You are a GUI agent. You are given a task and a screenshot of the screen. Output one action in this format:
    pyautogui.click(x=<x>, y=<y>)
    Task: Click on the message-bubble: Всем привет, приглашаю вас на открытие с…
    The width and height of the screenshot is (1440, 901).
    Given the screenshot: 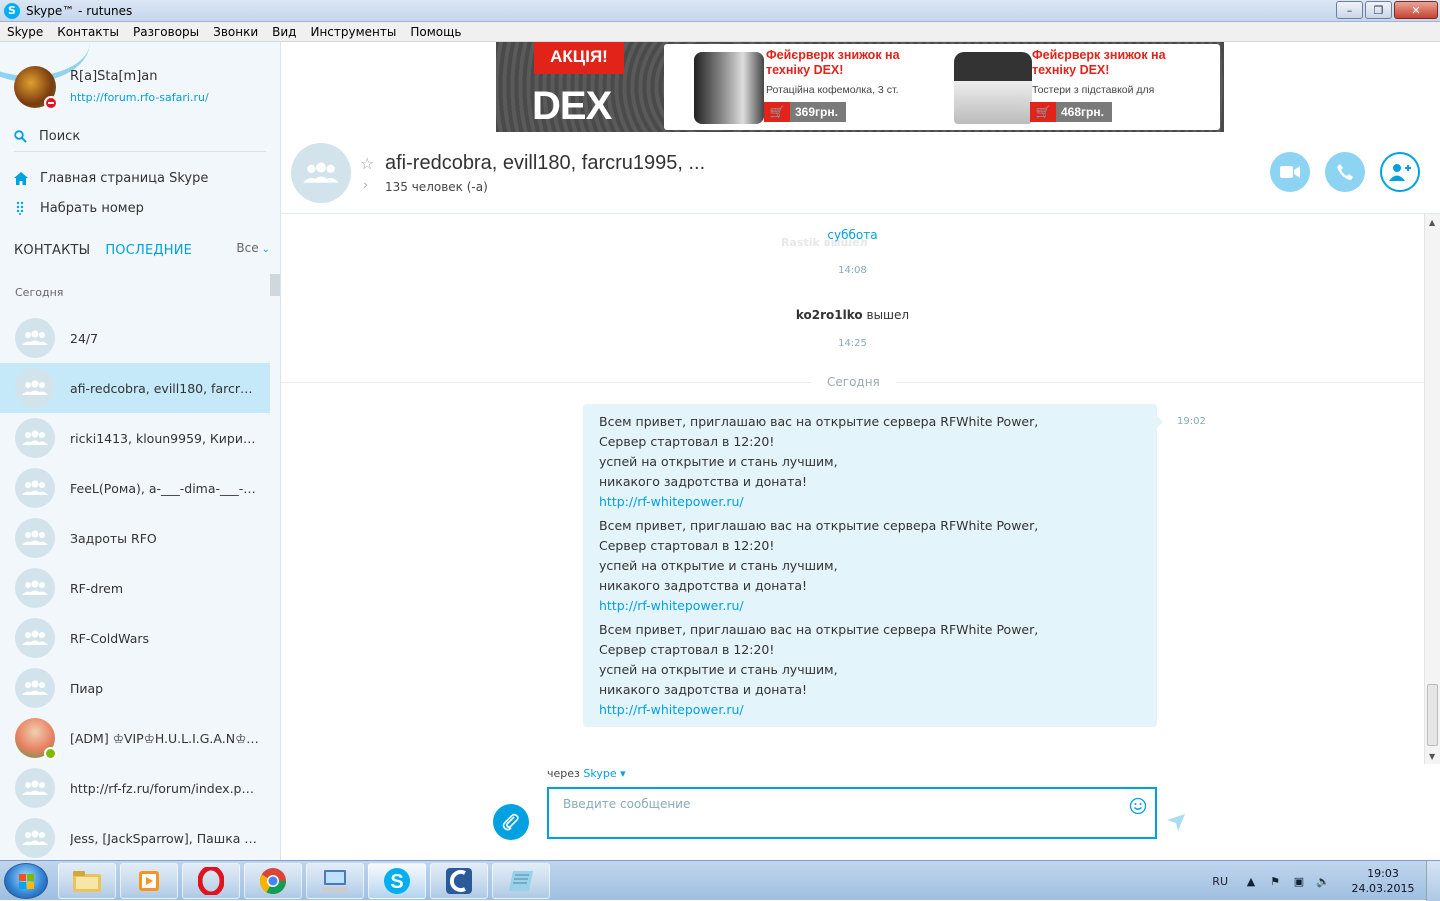 What is the action you would take?
    pyautogui.click(x=873, y=565)
    